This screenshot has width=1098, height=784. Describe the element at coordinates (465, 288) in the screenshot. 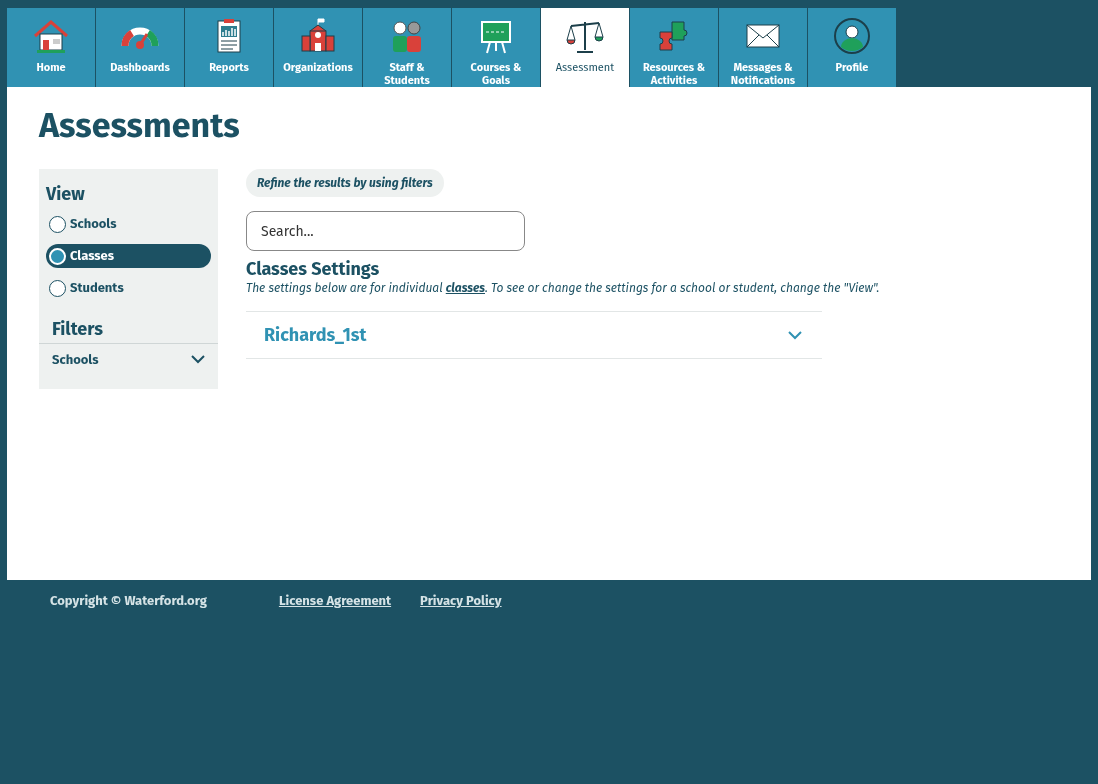

I see `classes-link: classes` at that location.